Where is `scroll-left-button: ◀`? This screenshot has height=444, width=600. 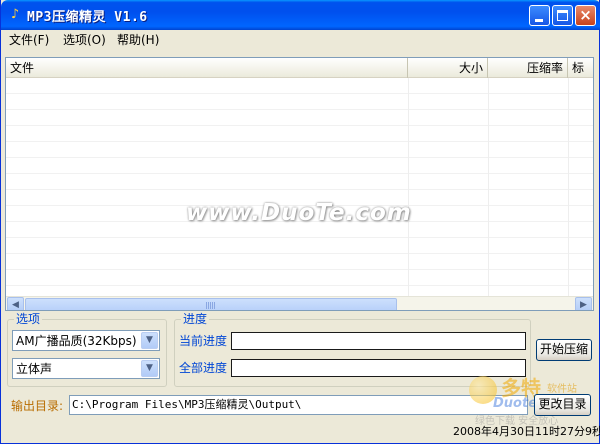 scroll-left-button: ◀ is located at coordinates (15, 303).